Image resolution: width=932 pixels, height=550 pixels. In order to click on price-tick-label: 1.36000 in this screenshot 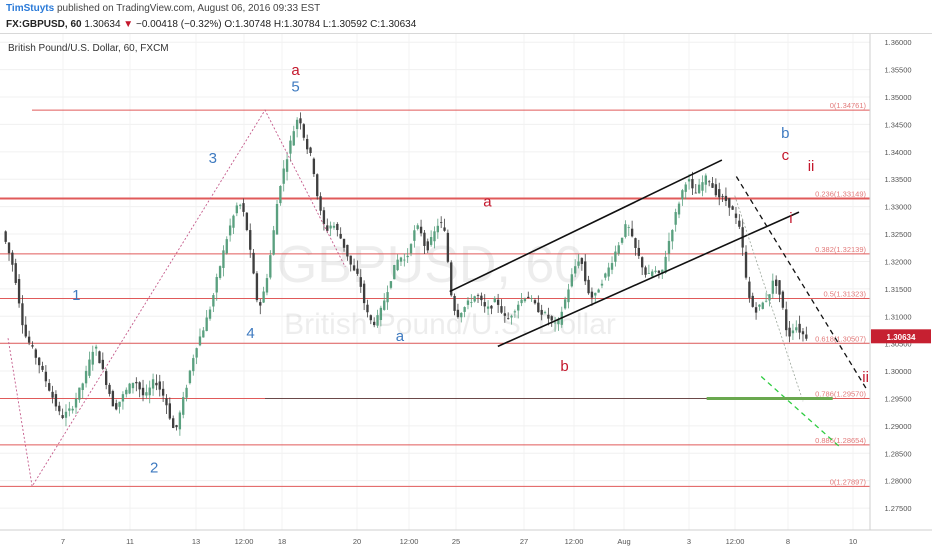, I will do `click(897, 42)`.